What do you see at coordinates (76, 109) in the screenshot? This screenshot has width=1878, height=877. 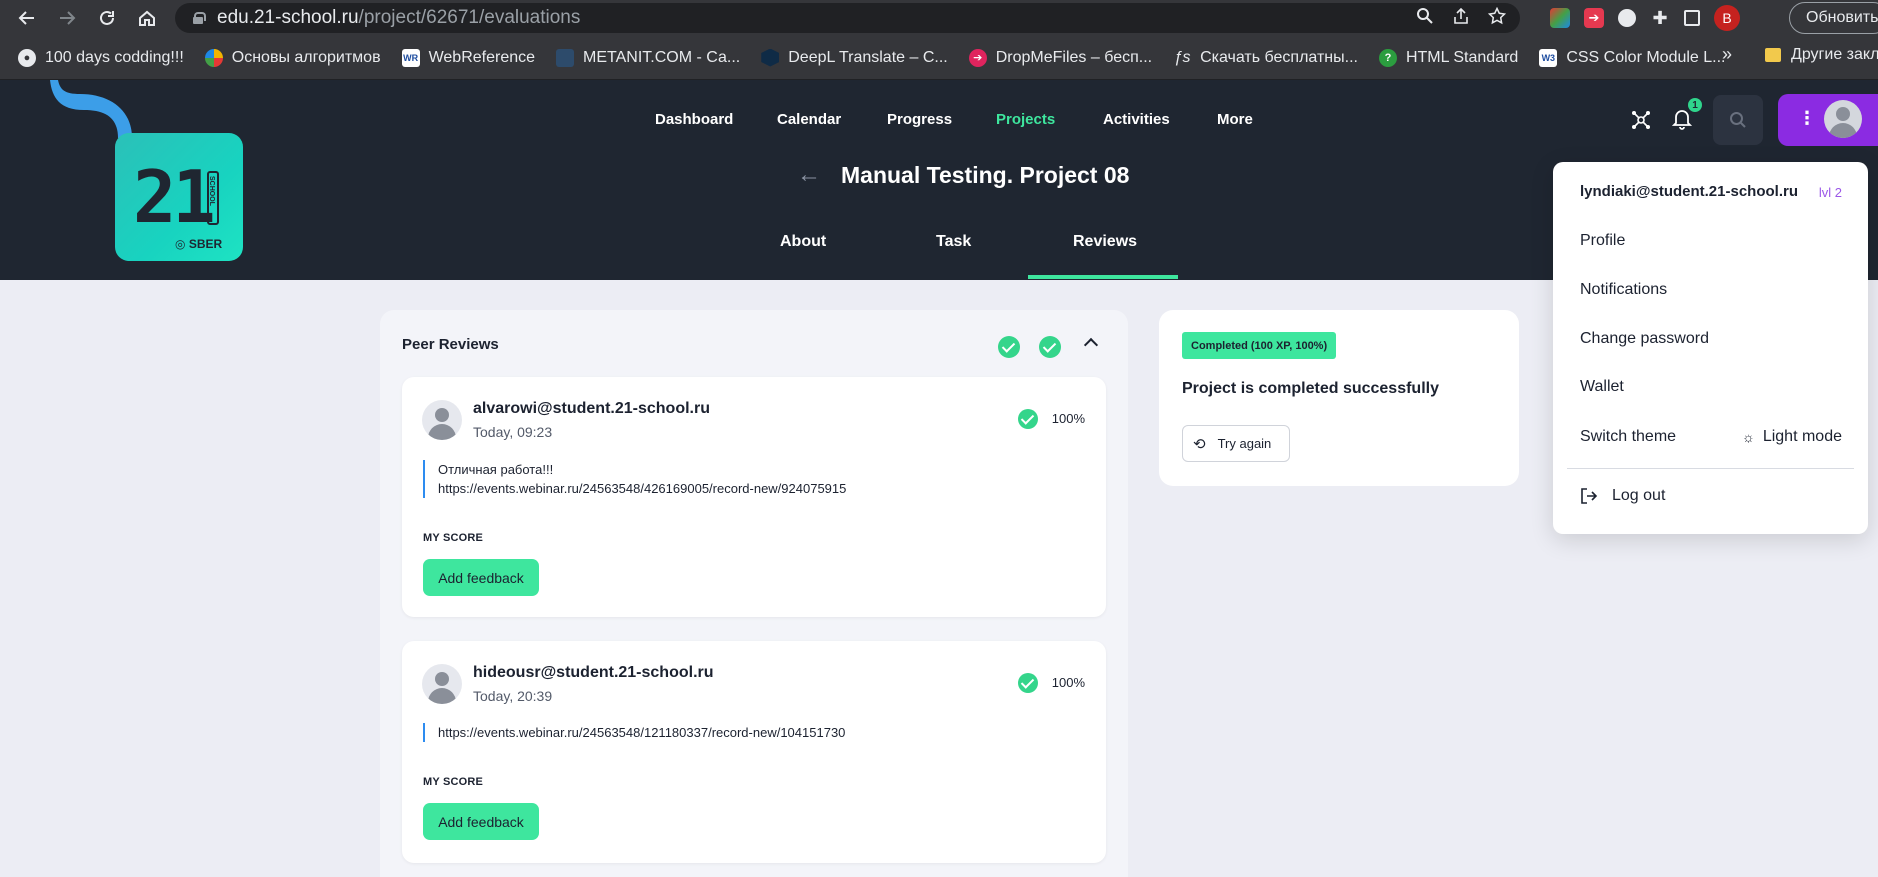 I see `logo-ribbon` at bounding box center [76, 109].